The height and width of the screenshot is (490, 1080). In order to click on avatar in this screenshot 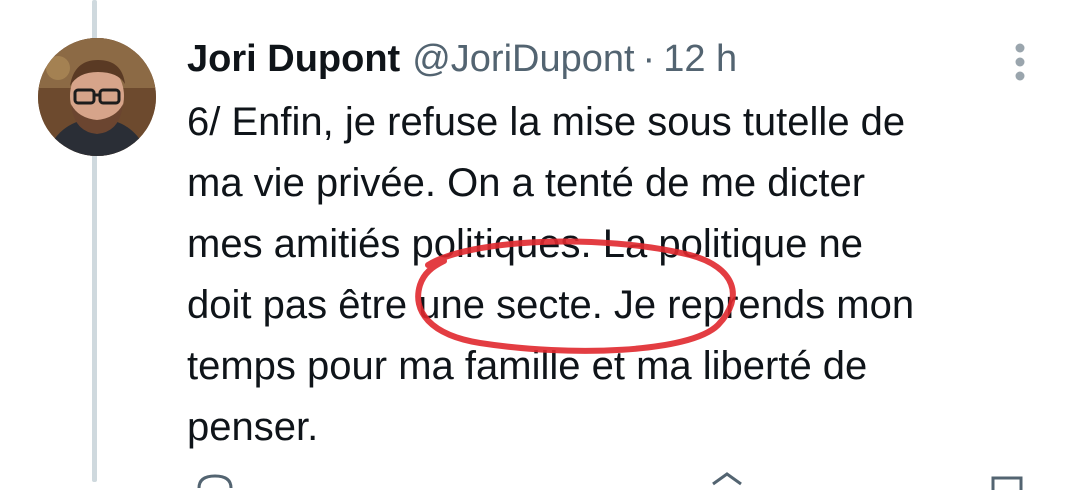, I will do `click(97, 97)`.